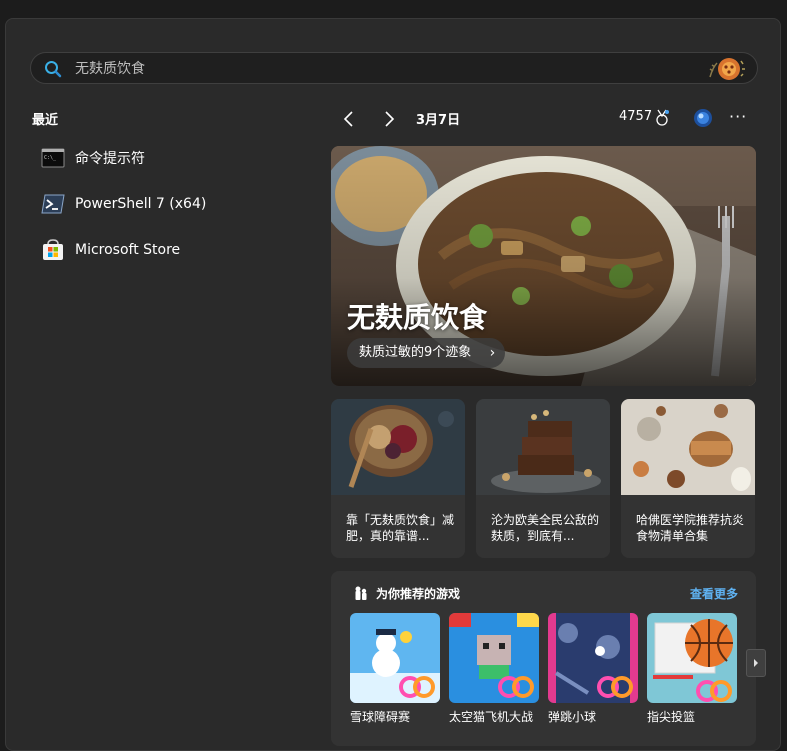 The height and width of the screenshot is (751, 787). What do you see at coordinates (380, 717) in the screenshot?
I see `game-name: 雪球障碍赛` at bounding box center [380, 717].